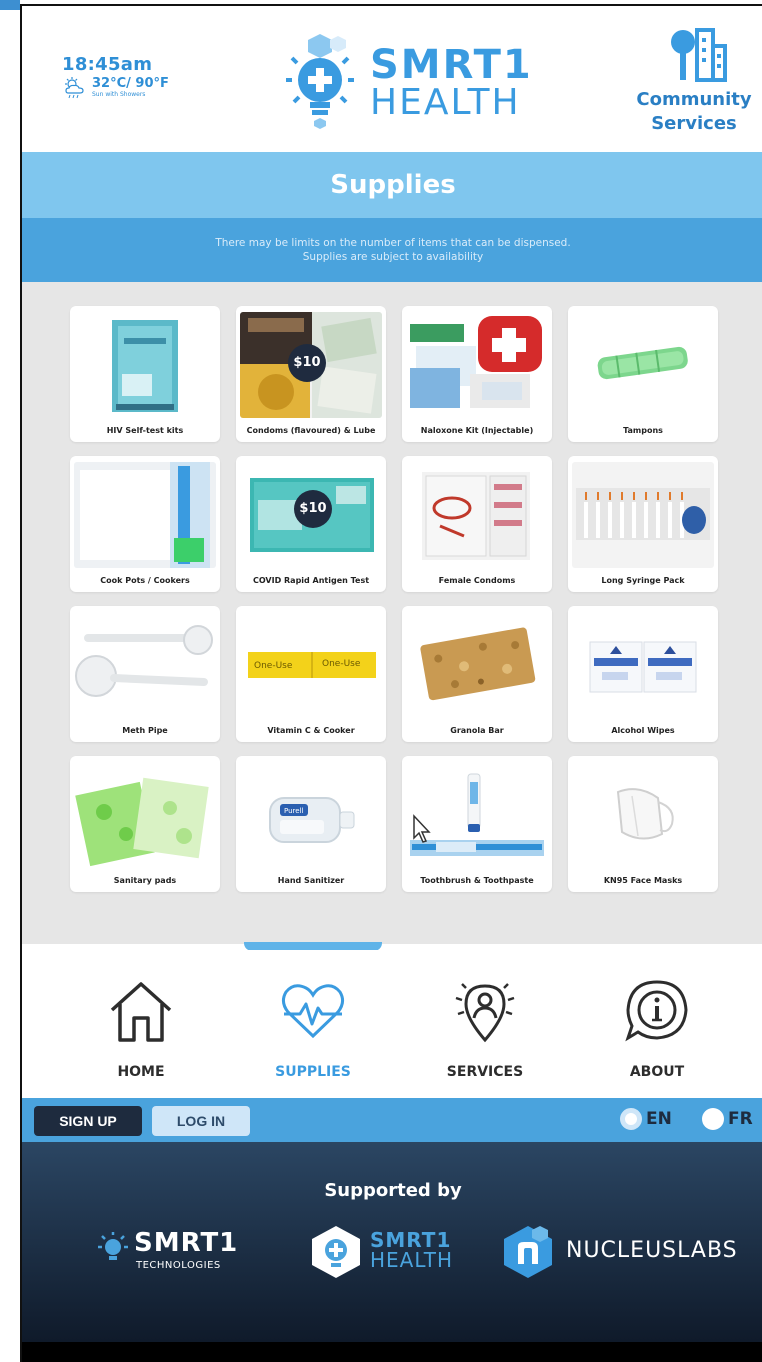  What do you see at coordinates (294, 811) in the screenshot?
I see `sanitizer-bottle-text: Purell` at bounding box center [294, 811].